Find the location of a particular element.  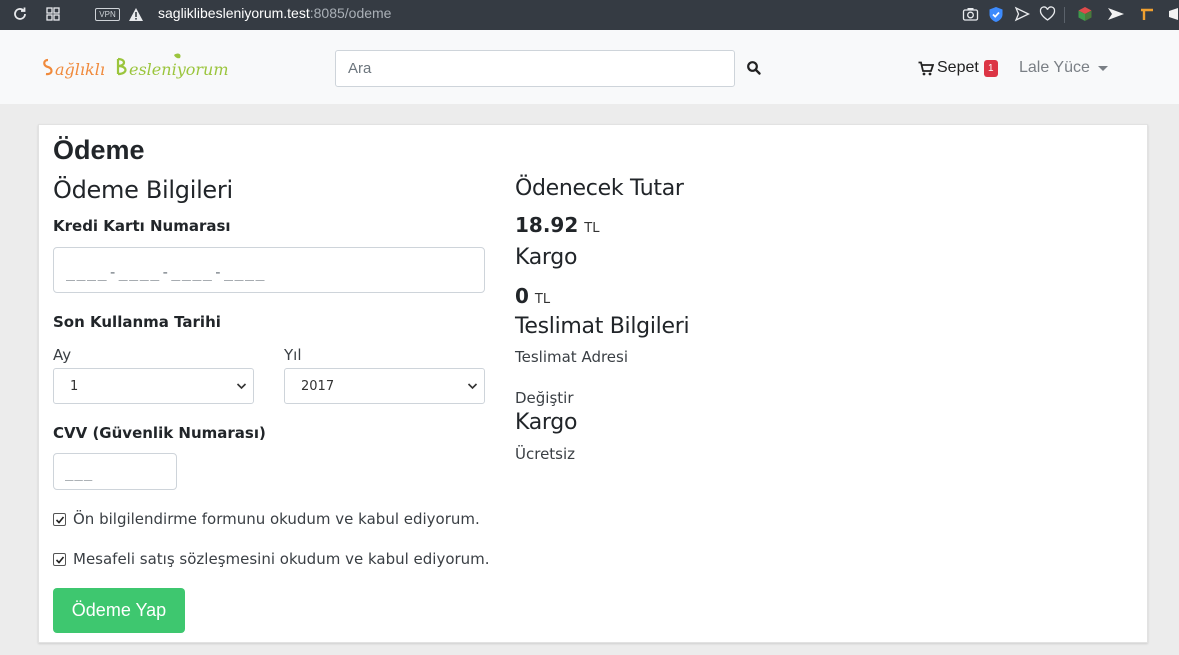

cart-label: Sepet is located at coordinates (958, 67).